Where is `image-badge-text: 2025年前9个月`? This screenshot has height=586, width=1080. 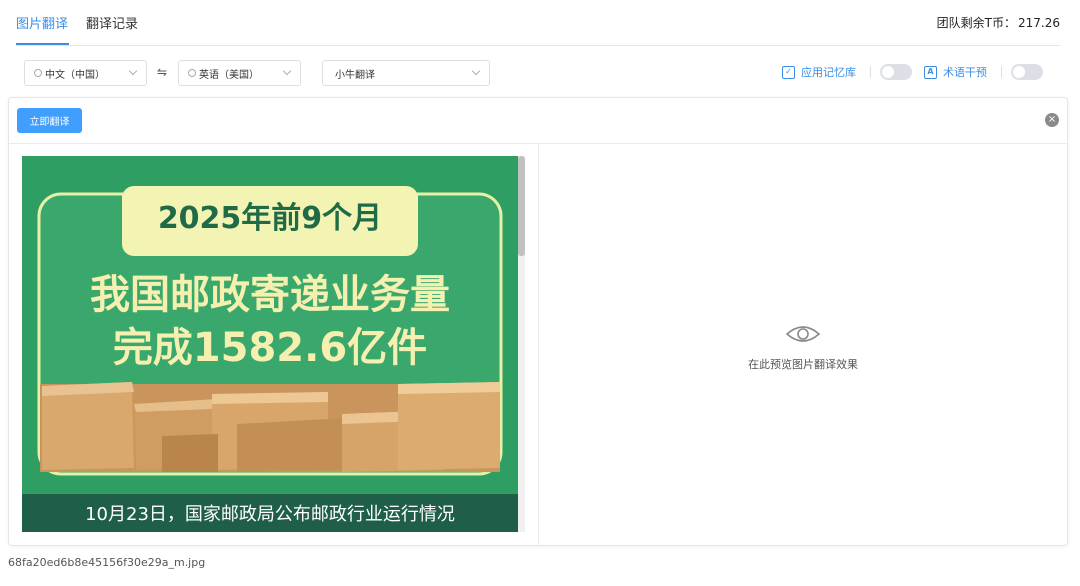 image-badge-text: 2025年前9个月 is located at coordinates (270, 218).